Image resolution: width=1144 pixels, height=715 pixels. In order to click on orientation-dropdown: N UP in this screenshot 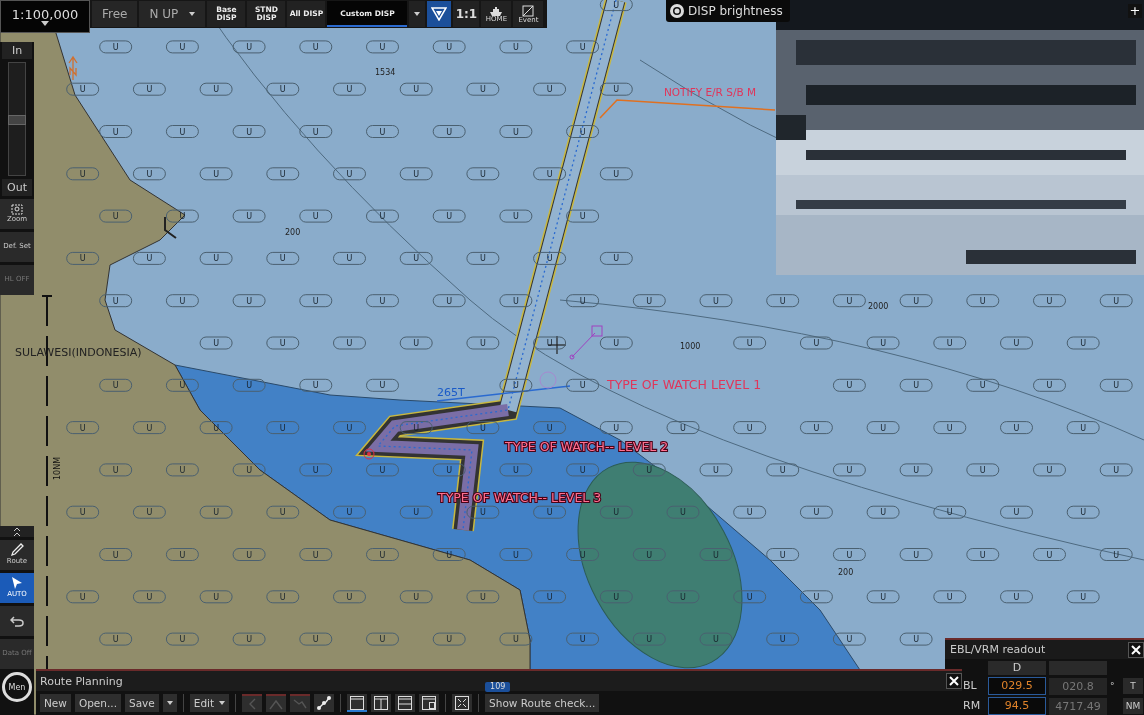, I will do `click(172, 14)`.